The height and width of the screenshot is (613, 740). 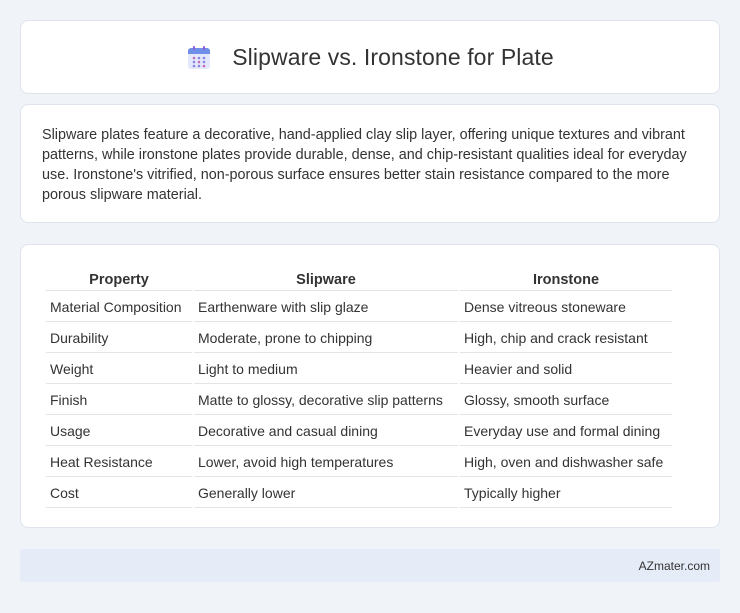 I want to click on table-cell-property: Heat Resistance, so click(x=119, y=462).